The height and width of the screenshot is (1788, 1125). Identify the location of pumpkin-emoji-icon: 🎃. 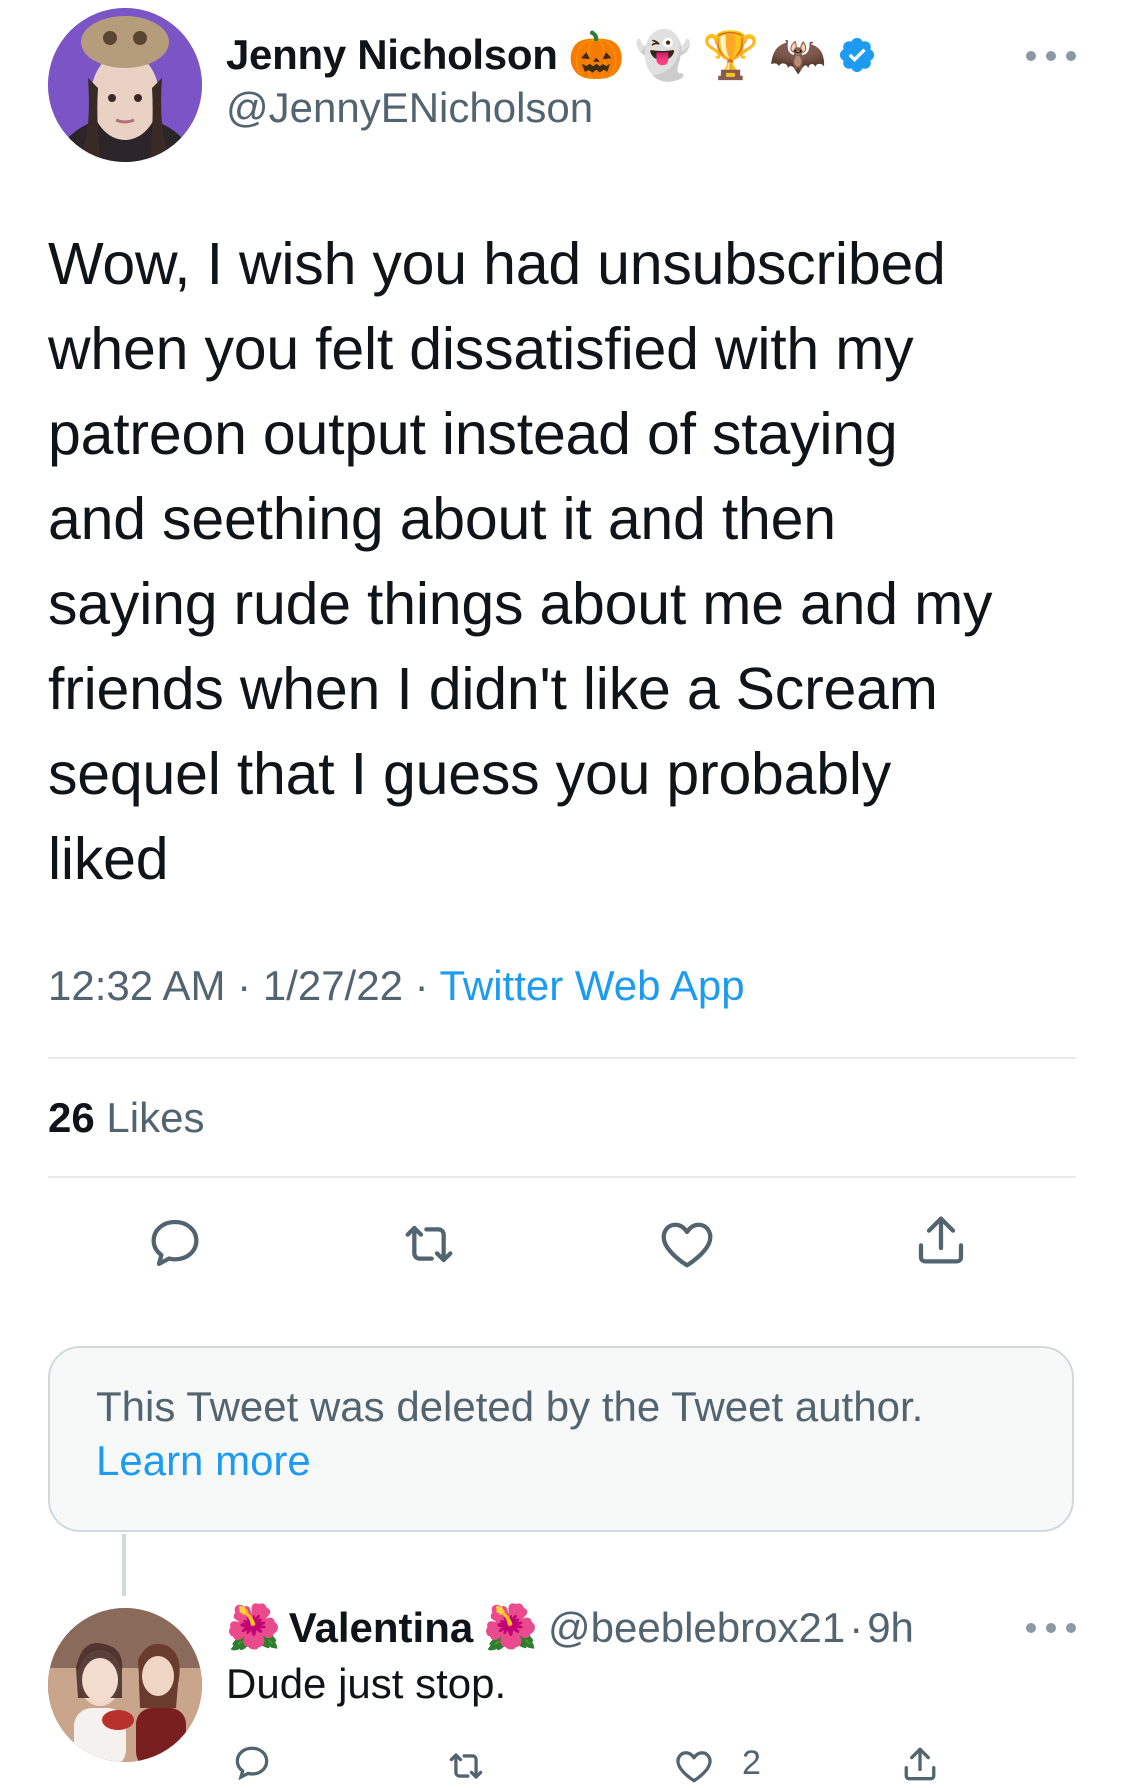
(596, 55).